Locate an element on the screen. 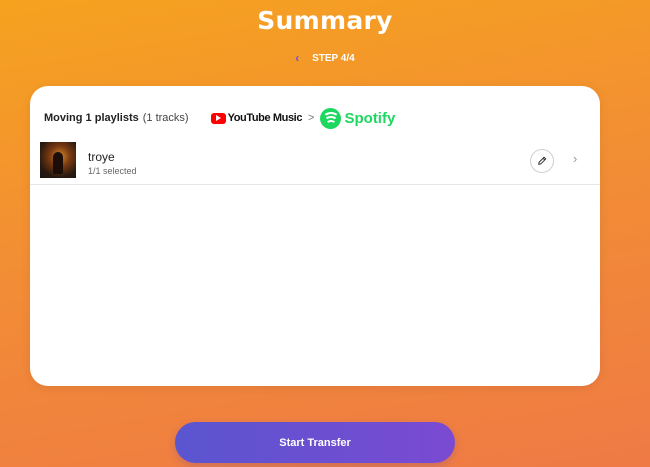  step-label: STEP 4/4 is located at coordinates (333, 58).